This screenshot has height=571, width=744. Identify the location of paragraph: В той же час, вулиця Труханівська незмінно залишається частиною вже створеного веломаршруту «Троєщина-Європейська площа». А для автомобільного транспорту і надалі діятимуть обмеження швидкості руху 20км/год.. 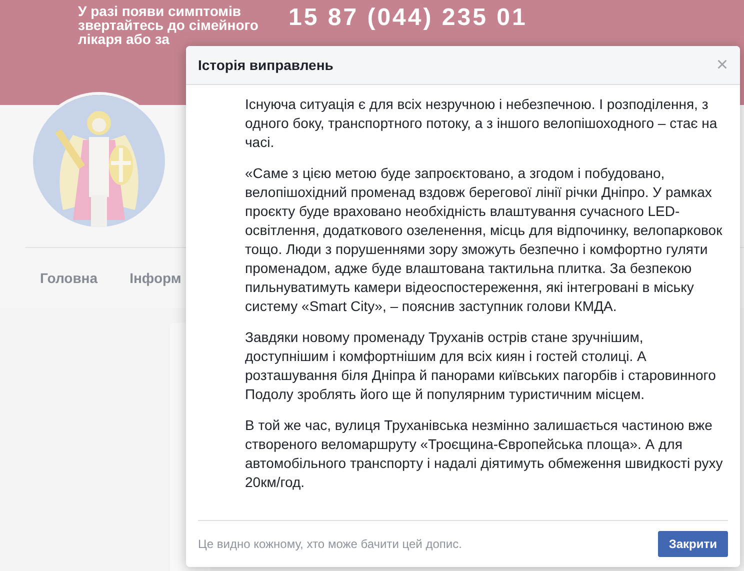
(484, 454).